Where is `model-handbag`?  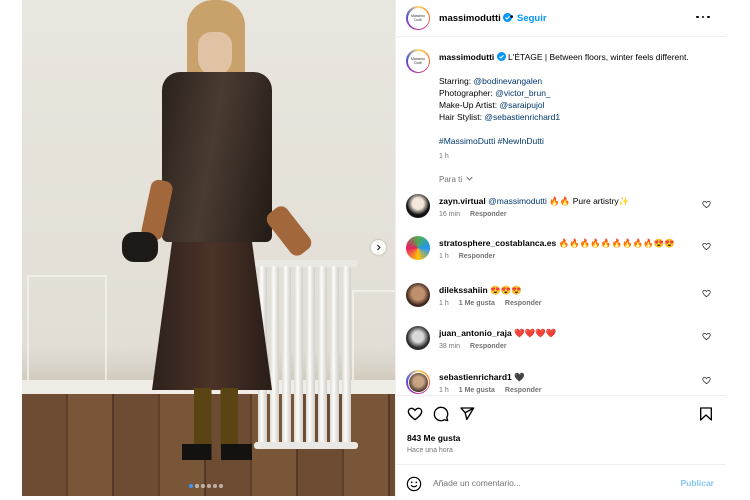 model-handbag is located at coordinates (140, 247).